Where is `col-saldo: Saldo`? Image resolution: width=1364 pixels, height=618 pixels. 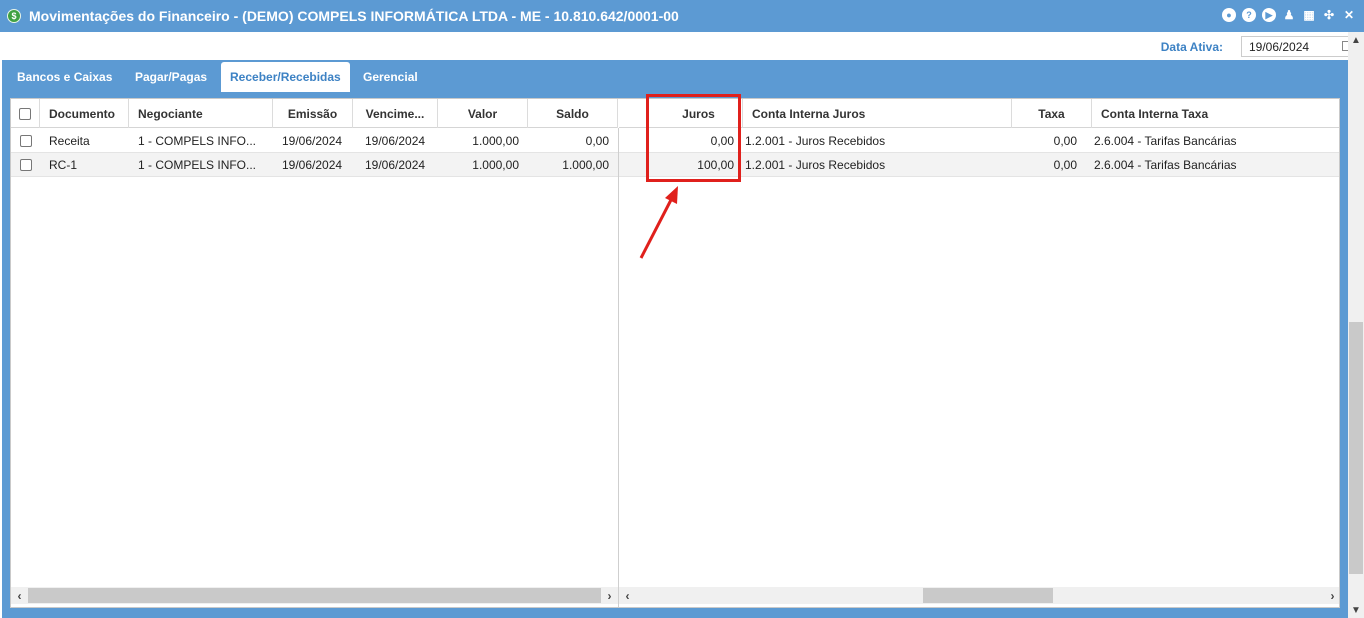
col-saldo: Saldo is located at coordinates (573, 113).